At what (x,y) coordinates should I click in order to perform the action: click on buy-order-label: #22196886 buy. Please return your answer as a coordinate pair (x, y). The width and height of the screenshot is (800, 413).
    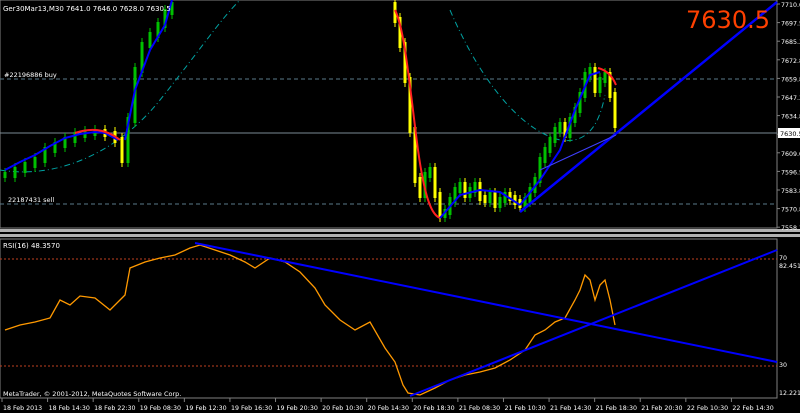
    Looking at the image, I should click on (30, 75).